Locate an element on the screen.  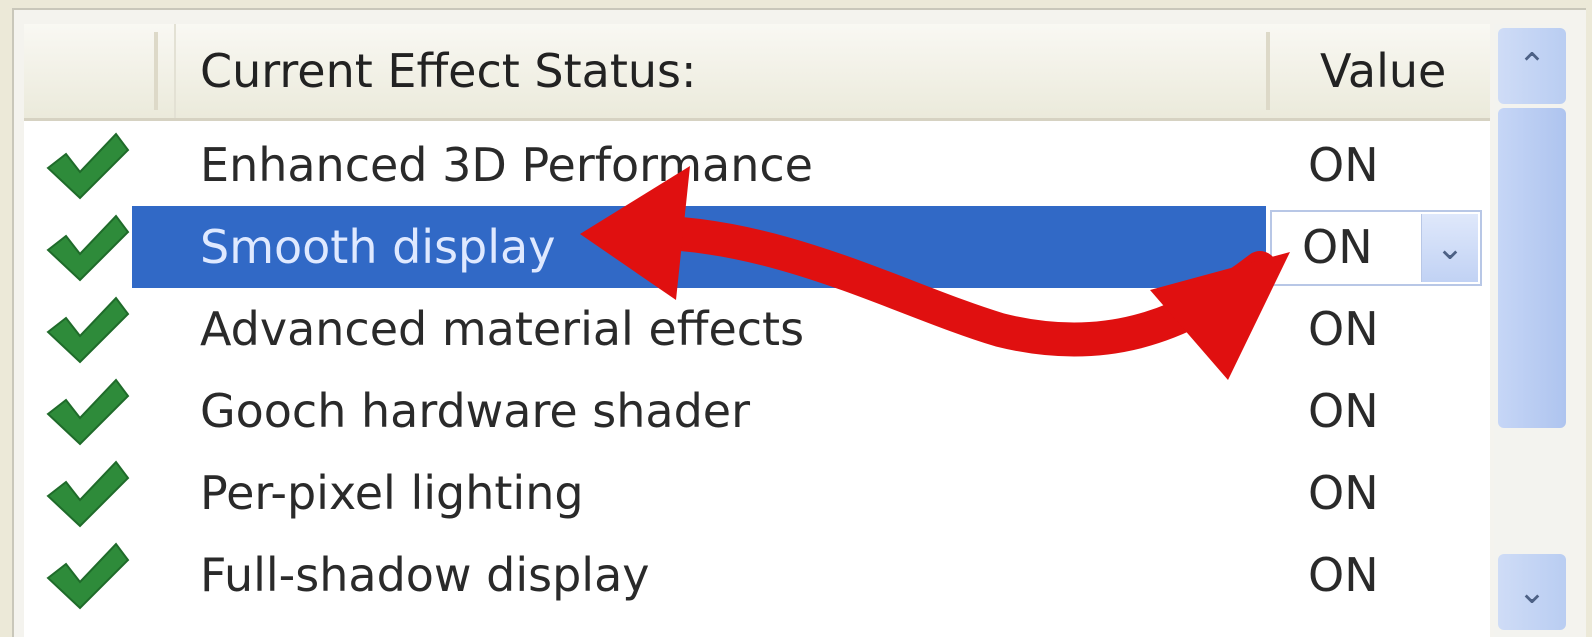
value-dropdown: ON ⌄ is located at coordinates (1376, 248).